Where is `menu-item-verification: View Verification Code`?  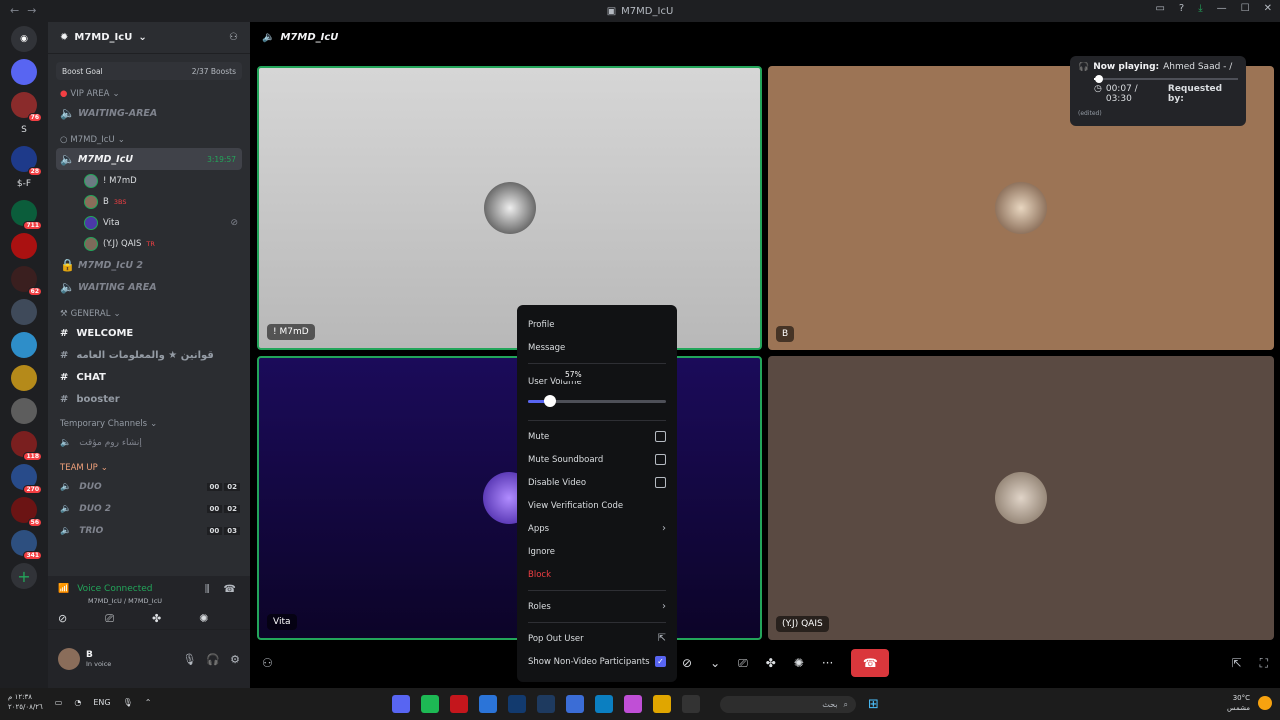 menu-item-verification: View Verification Code is located at coordinates (597, 505).